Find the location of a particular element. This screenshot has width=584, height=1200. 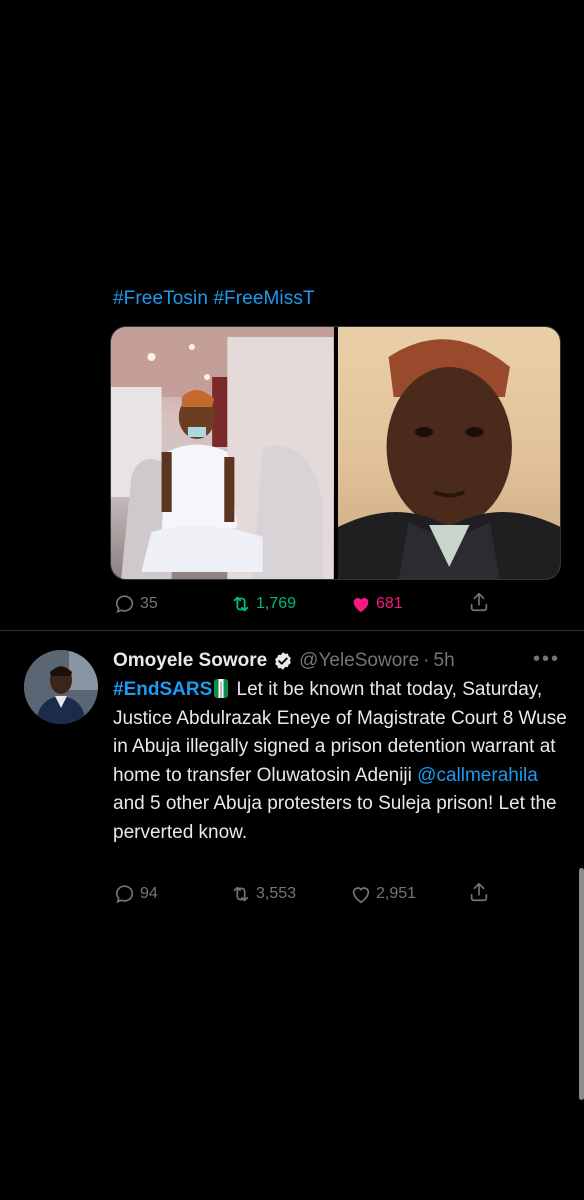

mention-link: @callmerahila is located at coordinates (477, 775).